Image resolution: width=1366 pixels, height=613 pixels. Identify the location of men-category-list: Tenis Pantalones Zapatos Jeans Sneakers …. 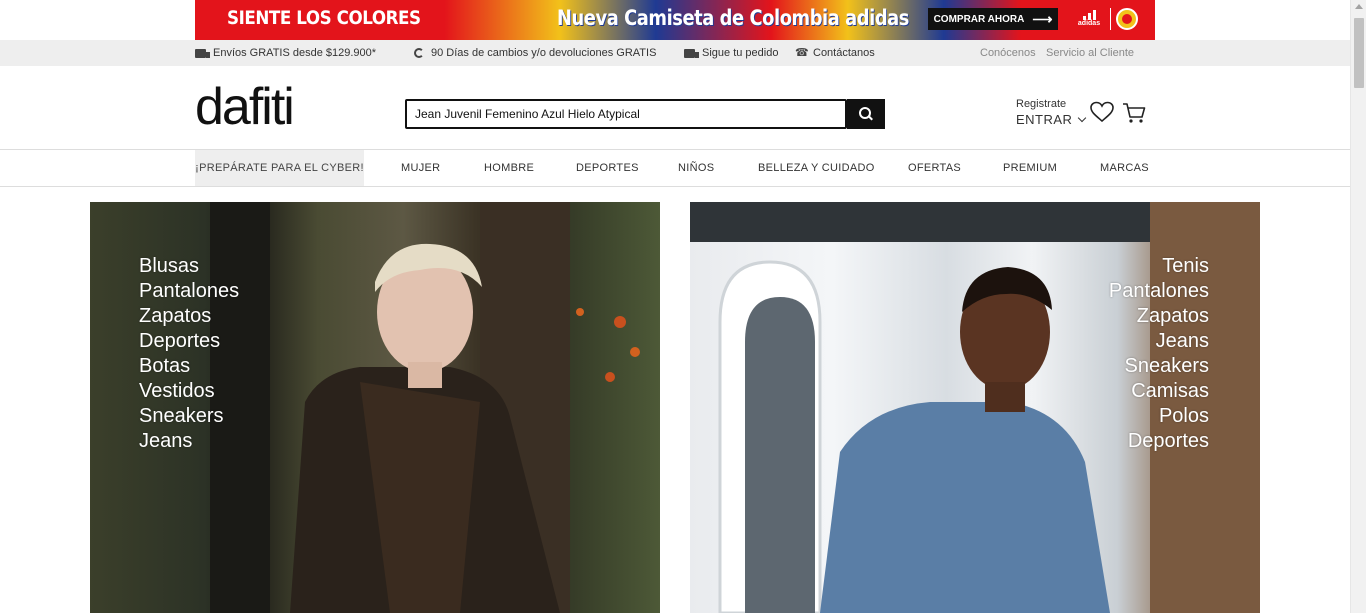
(1159, 354).